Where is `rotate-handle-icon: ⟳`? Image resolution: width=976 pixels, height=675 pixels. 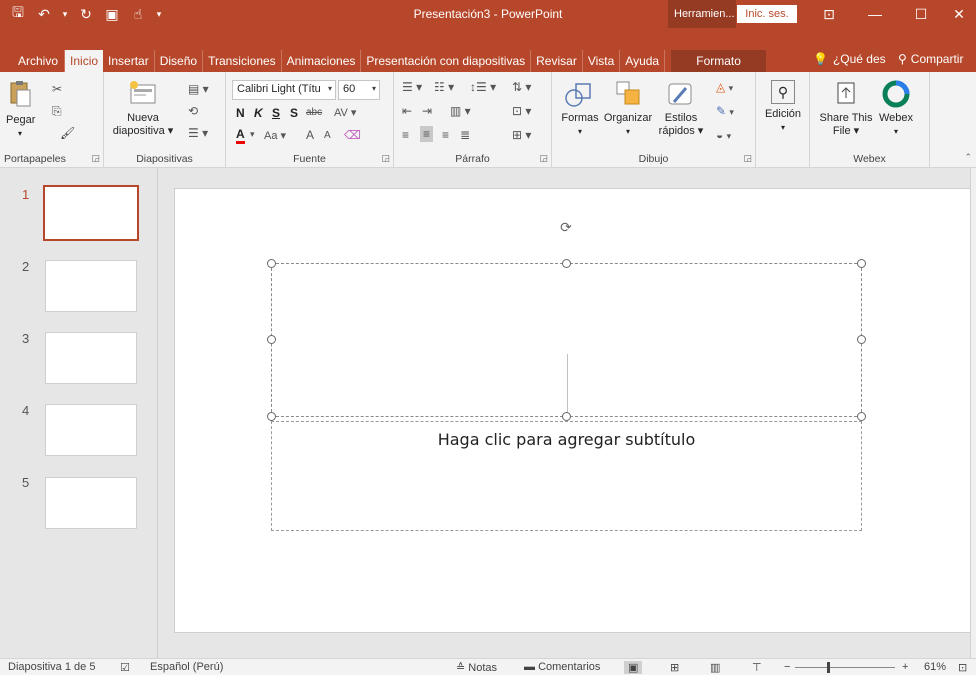 rotate-handle-icon: ⟳ is located at coordinates (566, 227).